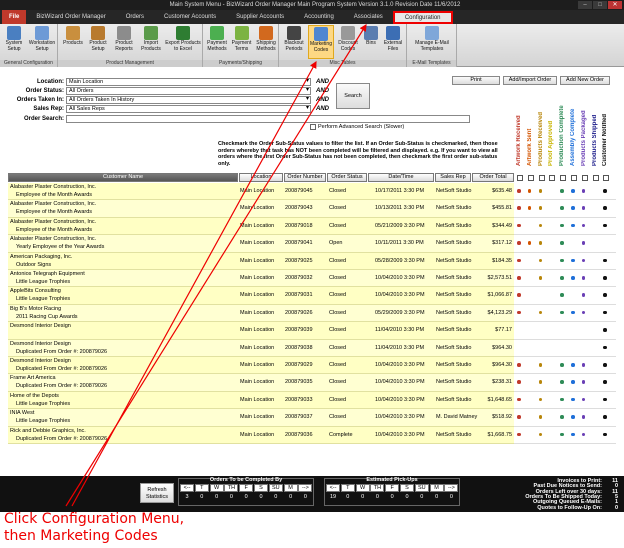 The width and height of the screenshot is (624, 548). I want to click on header-customer: Customer Name, so click(123, 177).